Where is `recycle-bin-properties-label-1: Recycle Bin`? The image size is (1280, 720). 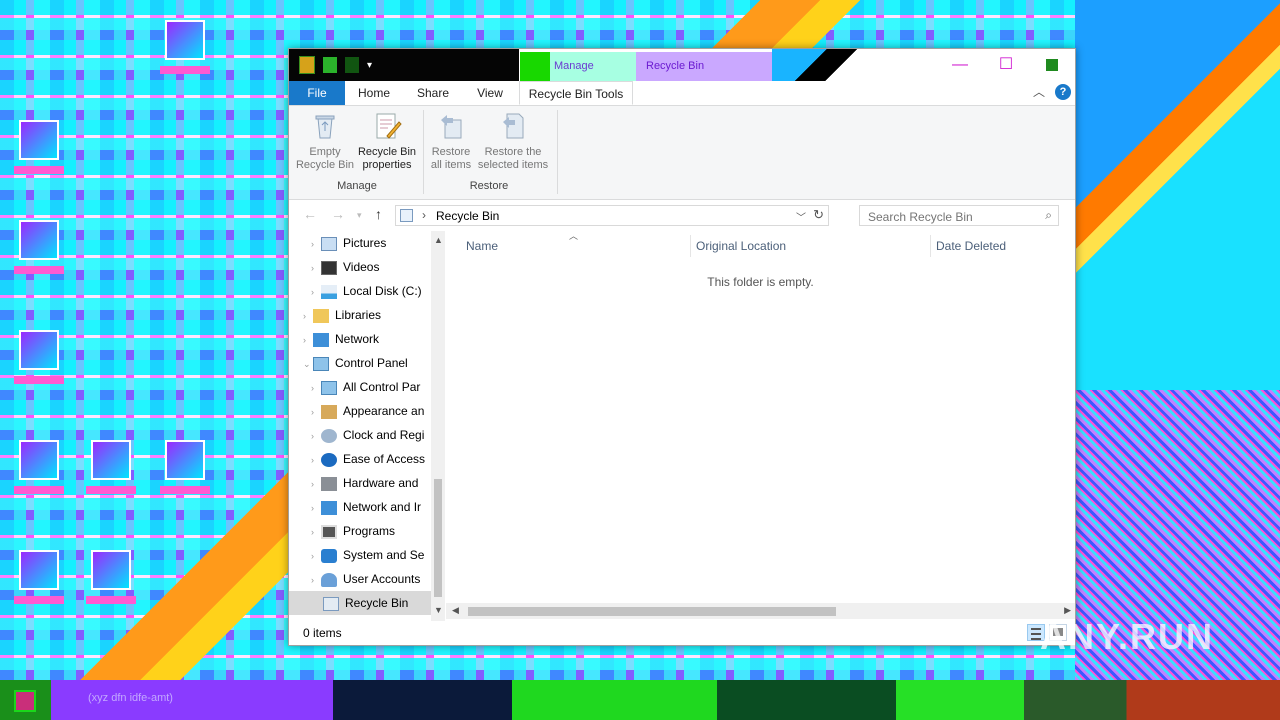
recycle-bin-properties-label-1: Recycle Bin is located at coordinates (387, 152).